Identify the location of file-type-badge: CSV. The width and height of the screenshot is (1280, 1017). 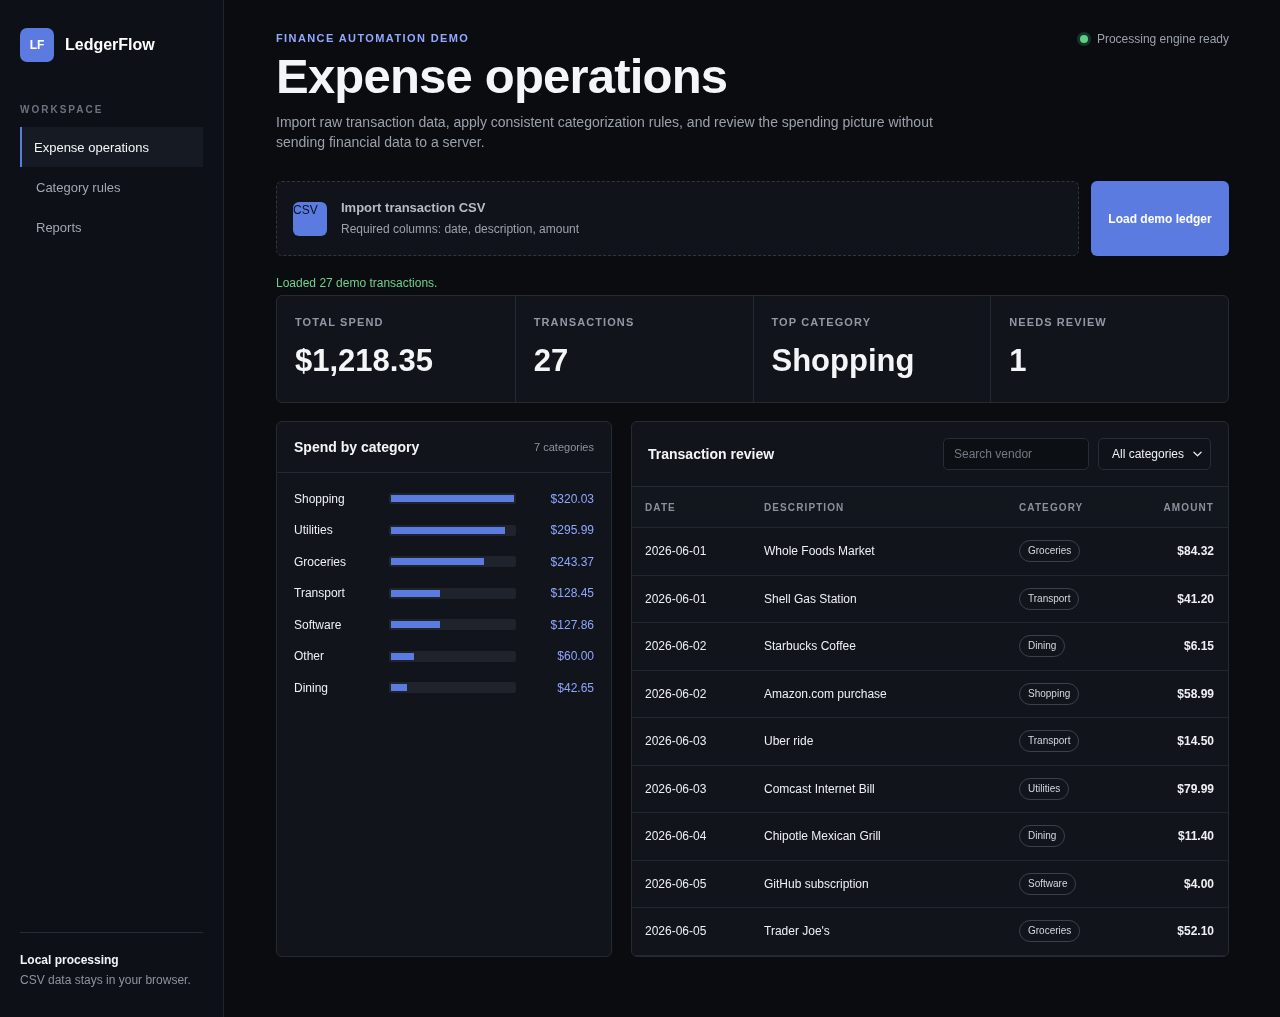
(310, 218).